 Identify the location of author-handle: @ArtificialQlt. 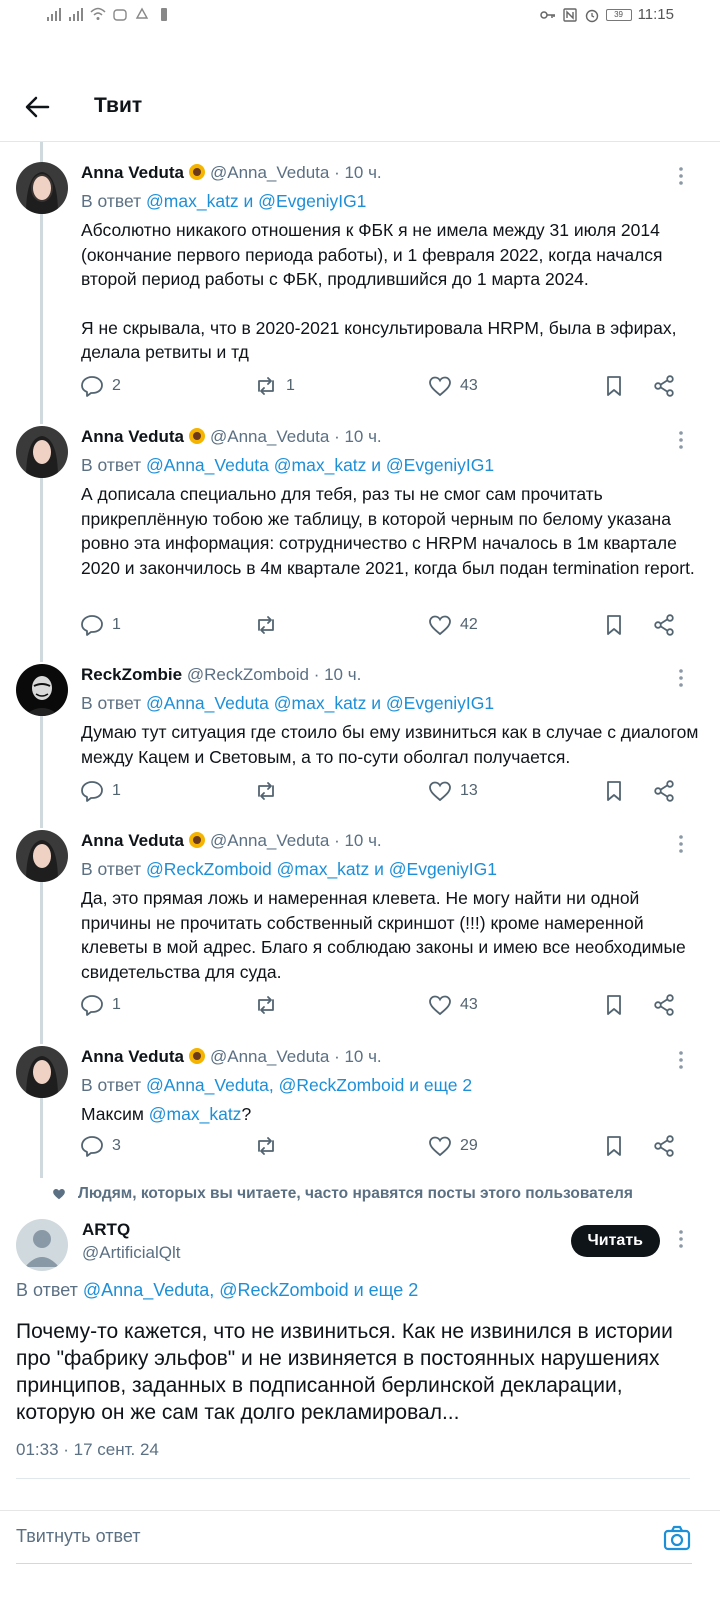
(131, 1253).